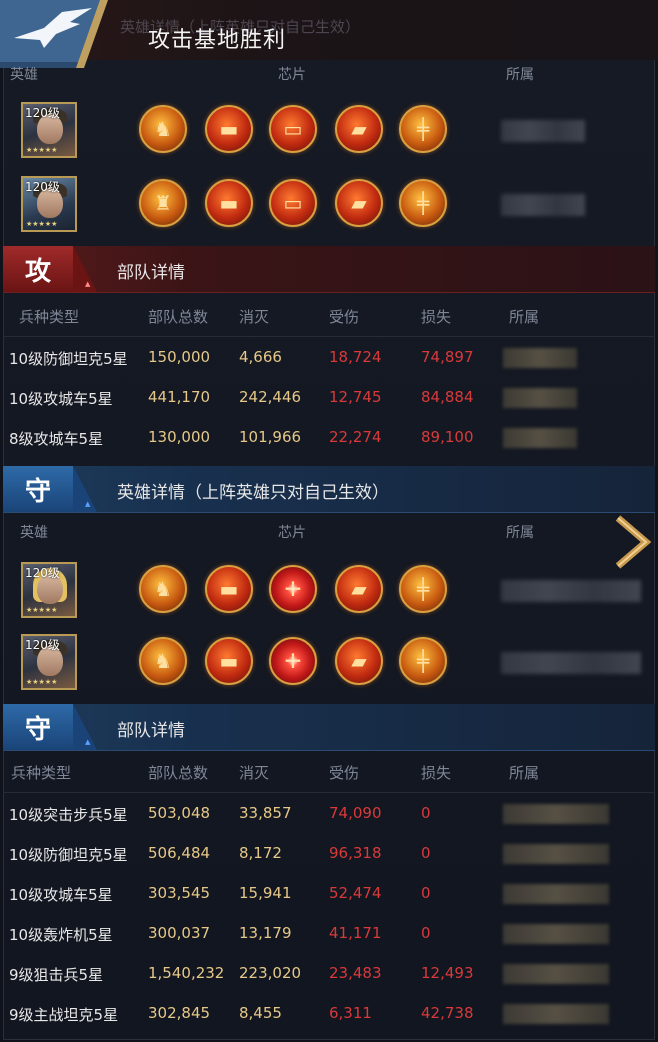  What do you see at coordinates (279, 317) in the screenshot?
I see `attack-troops-header: 兵种类型 部队总数 消灭 受伤 损失 所属` at bounding box center [279, 317].